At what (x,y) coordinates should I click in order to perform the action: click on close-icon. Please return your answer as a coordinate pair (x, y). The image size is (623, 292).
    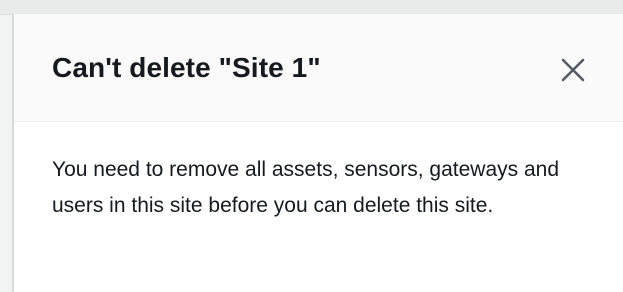
    Looking at the image, I should click on (573, 70).